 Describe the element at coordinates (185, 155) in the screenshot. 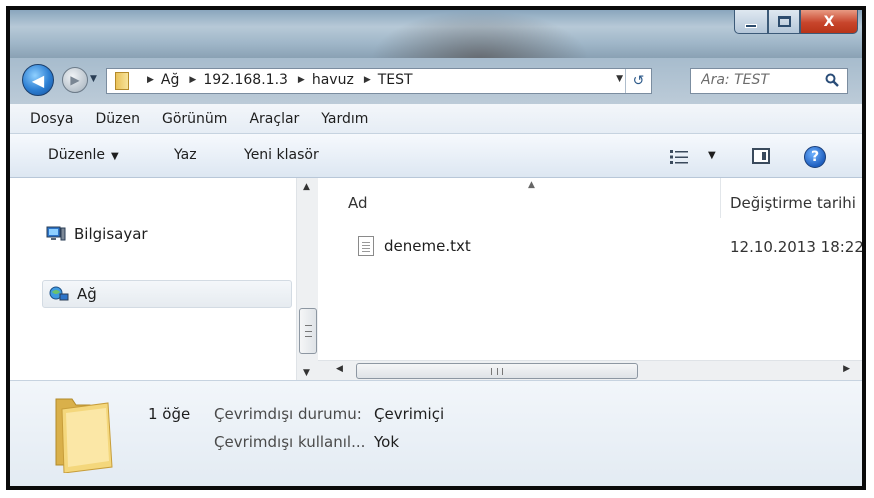

I see `share-button: Yaz` at that location.